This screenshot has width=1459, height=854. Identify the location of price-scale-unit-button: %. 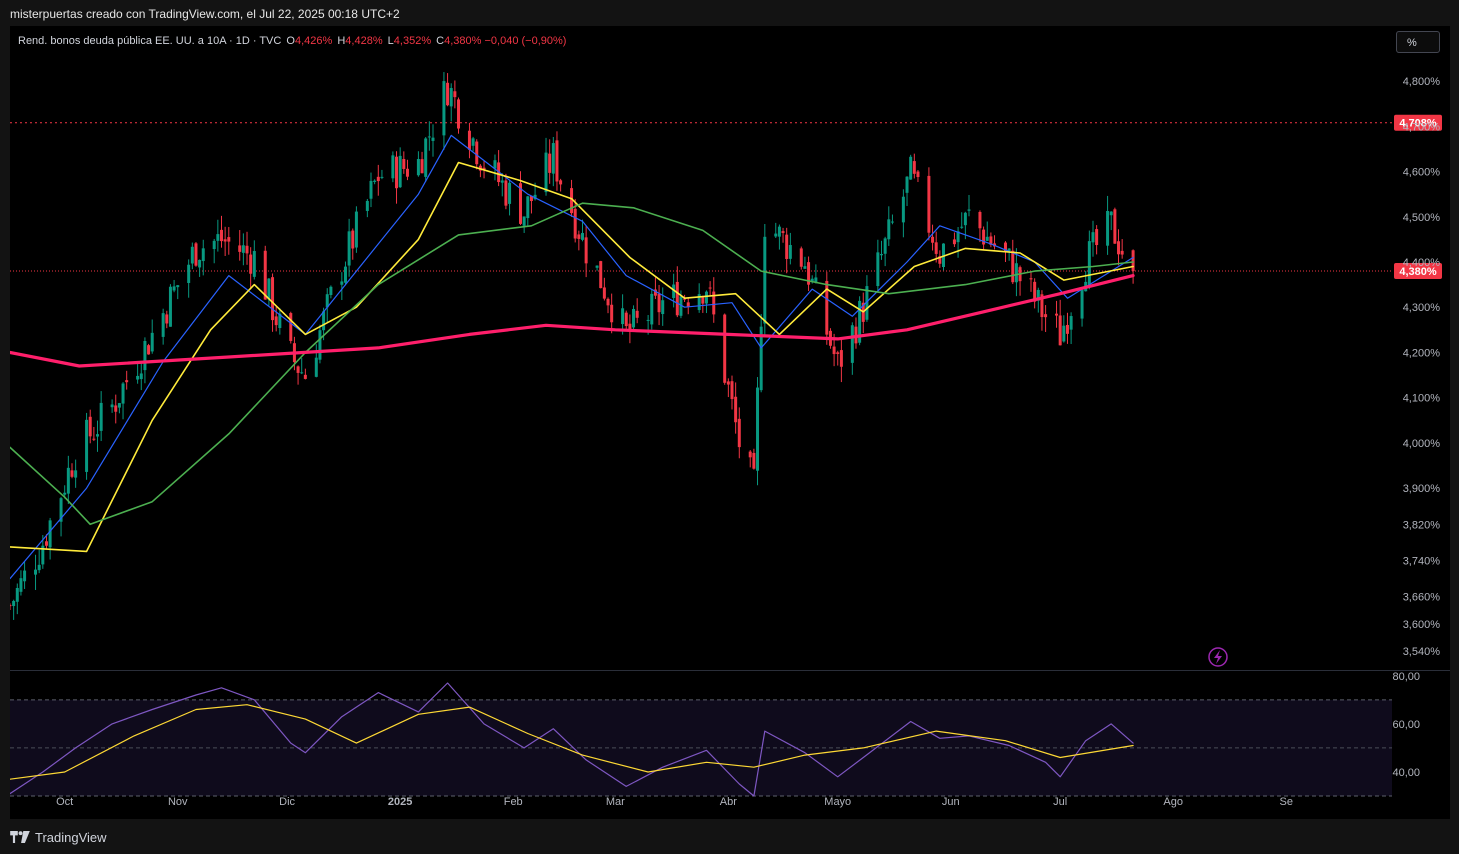
(1418, 42).